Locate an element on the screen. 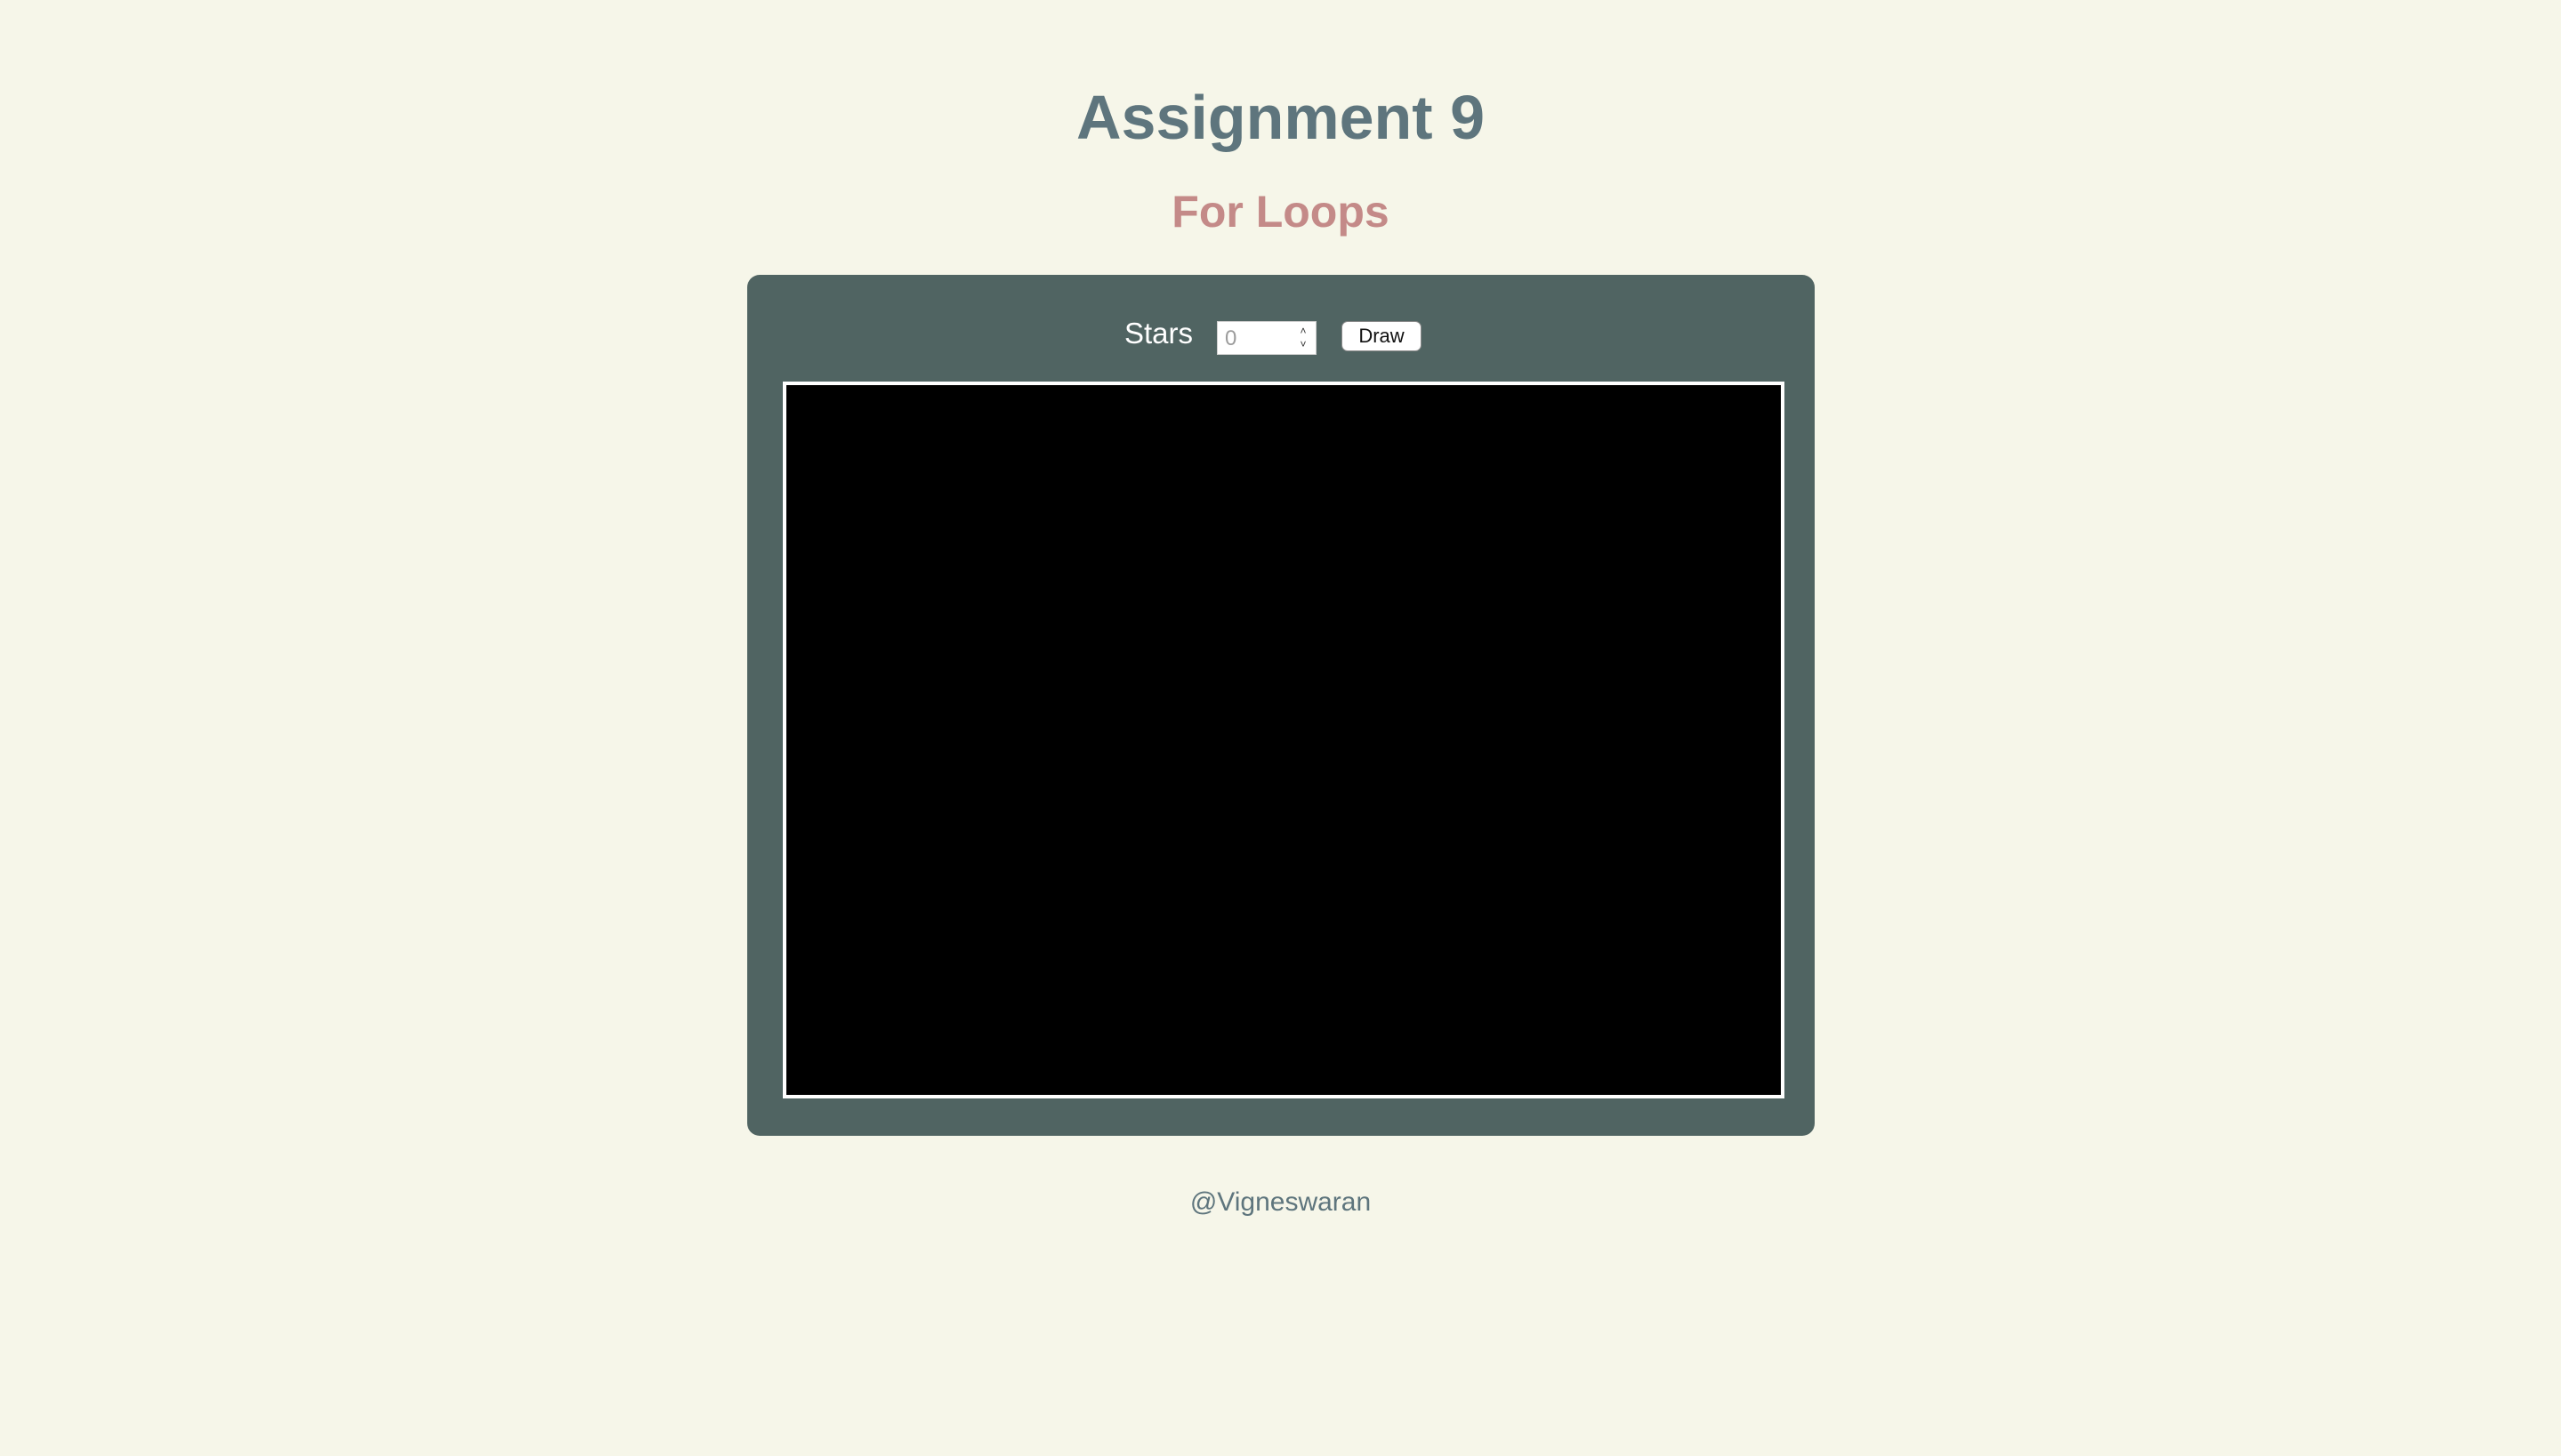 The image size is (2561, 1456). number-spinner: ˄ ˅ is located at coordinates (1303, 338).